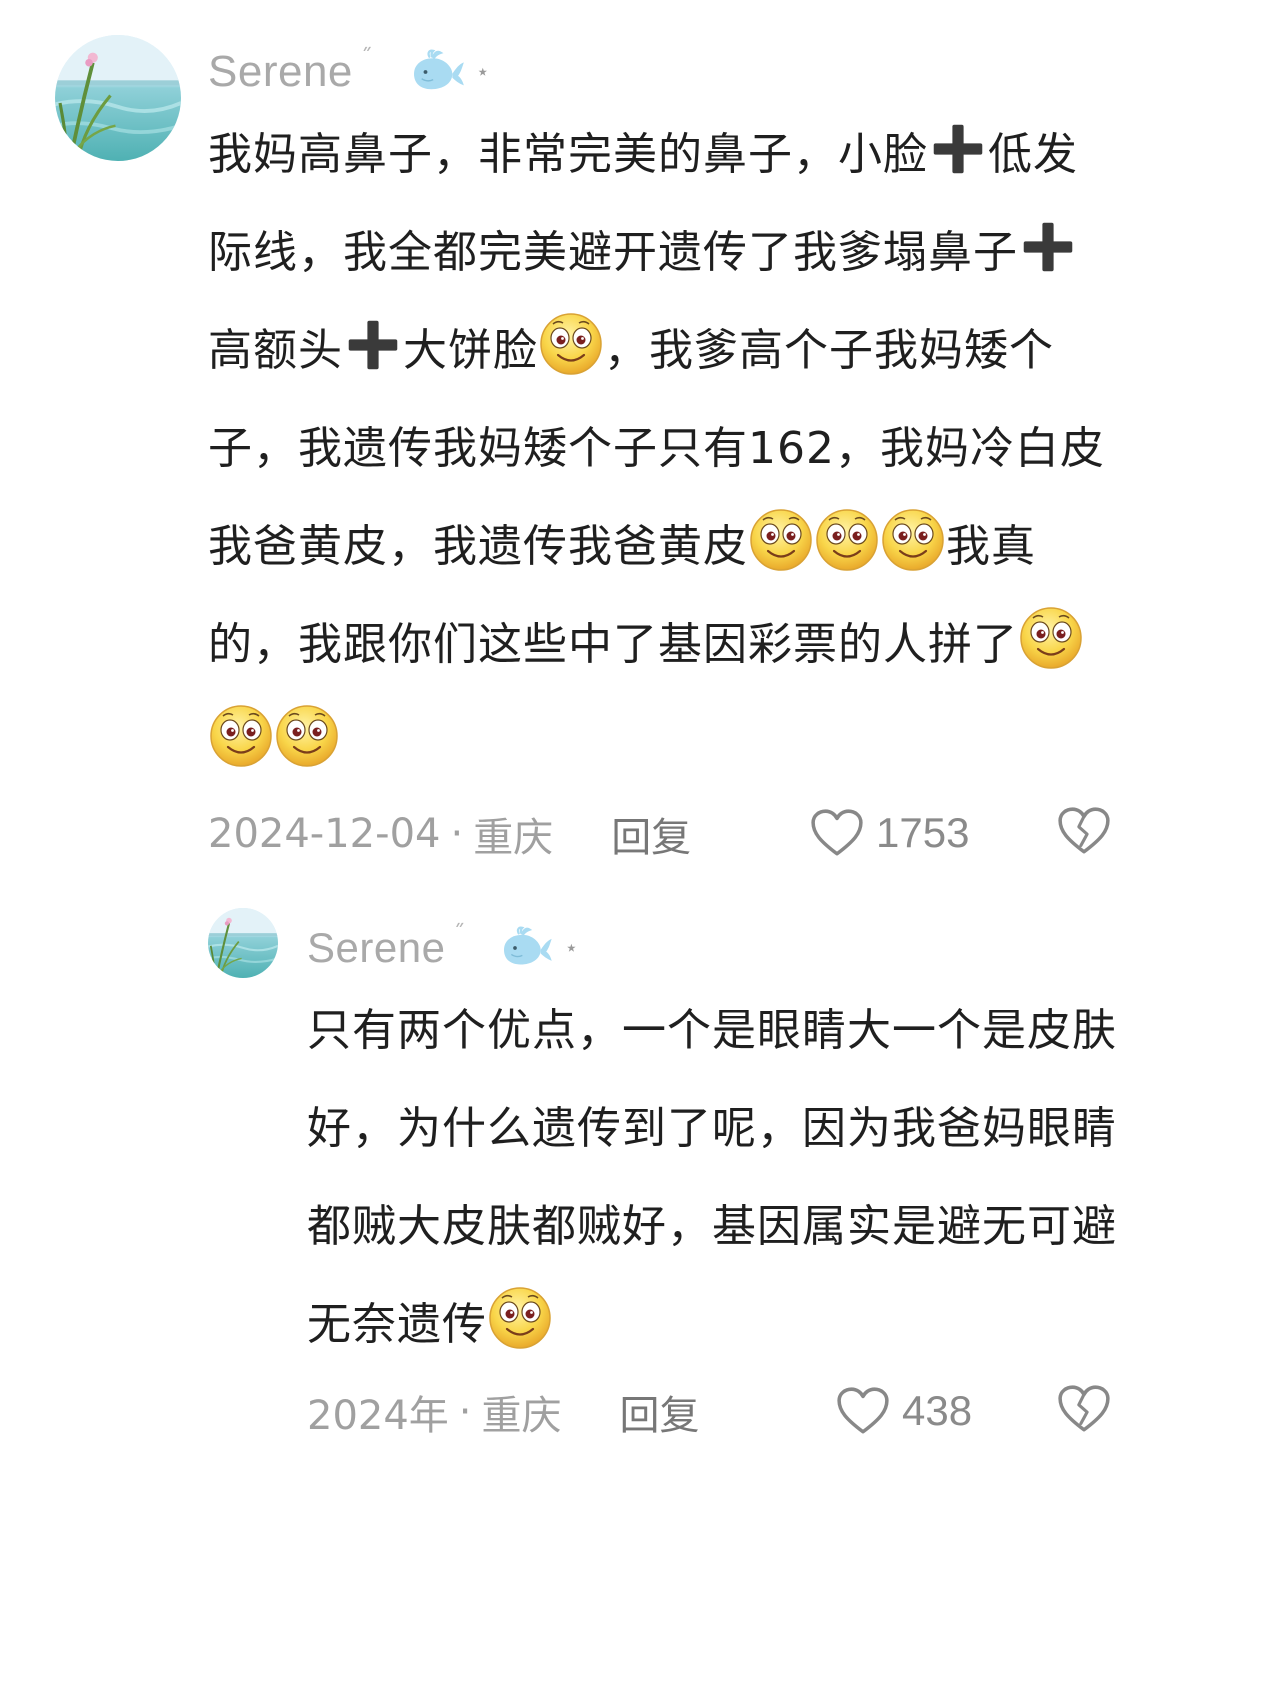 This screenshot has width=1279, height=1705. Describe the element at coordinates (324, 834) in the screenshot. I see `comment-date: 2024-12-04` at that location.